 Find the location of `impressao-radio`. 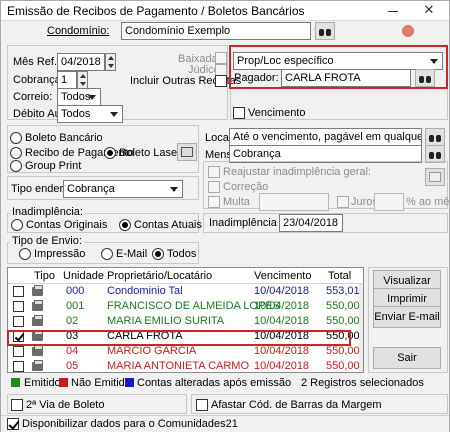

impressao-radio is located at coordinates (25, 254).